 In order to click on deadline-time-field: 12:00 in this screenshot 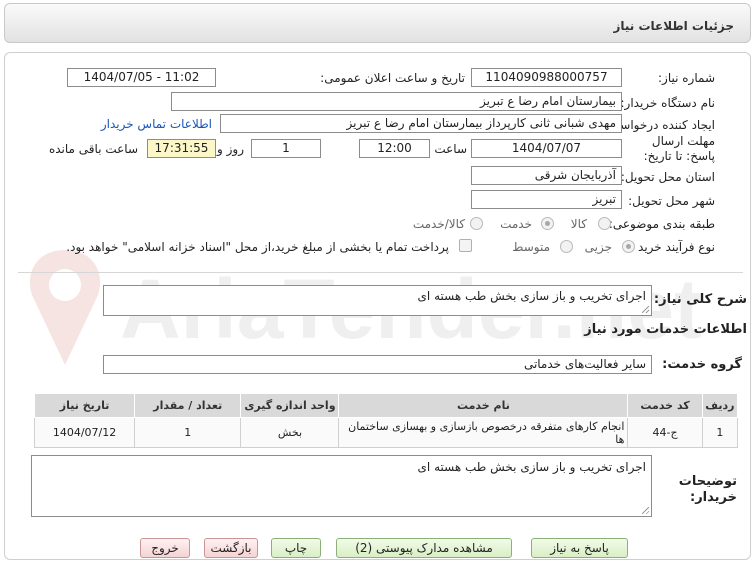, I will do `click(394, 148)`.